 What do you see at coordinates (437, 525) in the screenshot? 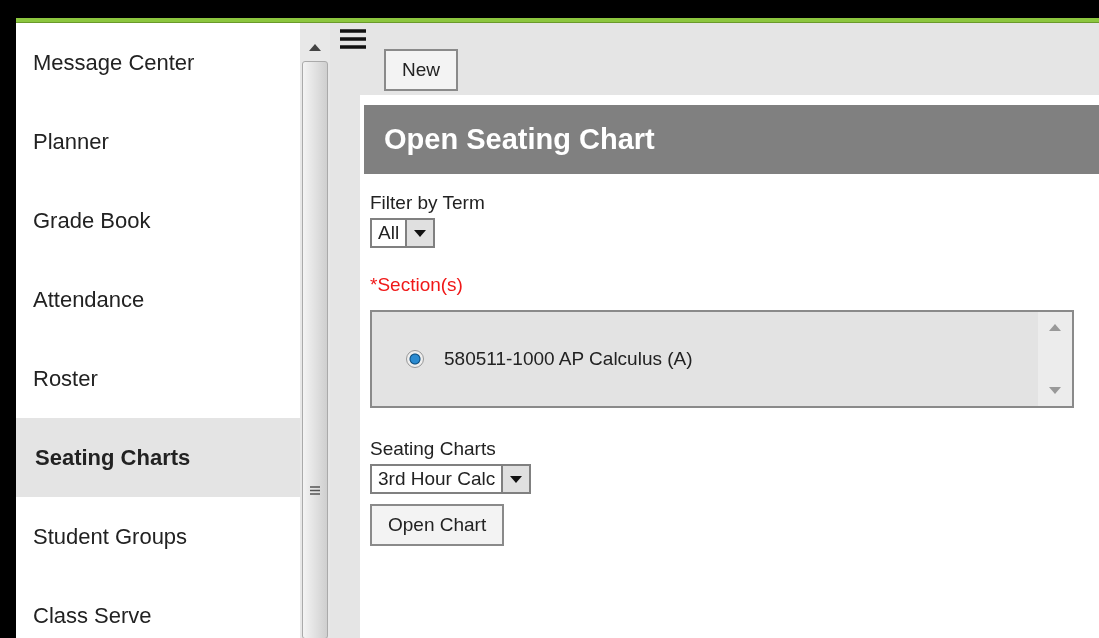
I see `open-chart-button: Open Chart` at bounding box center [437, 525].